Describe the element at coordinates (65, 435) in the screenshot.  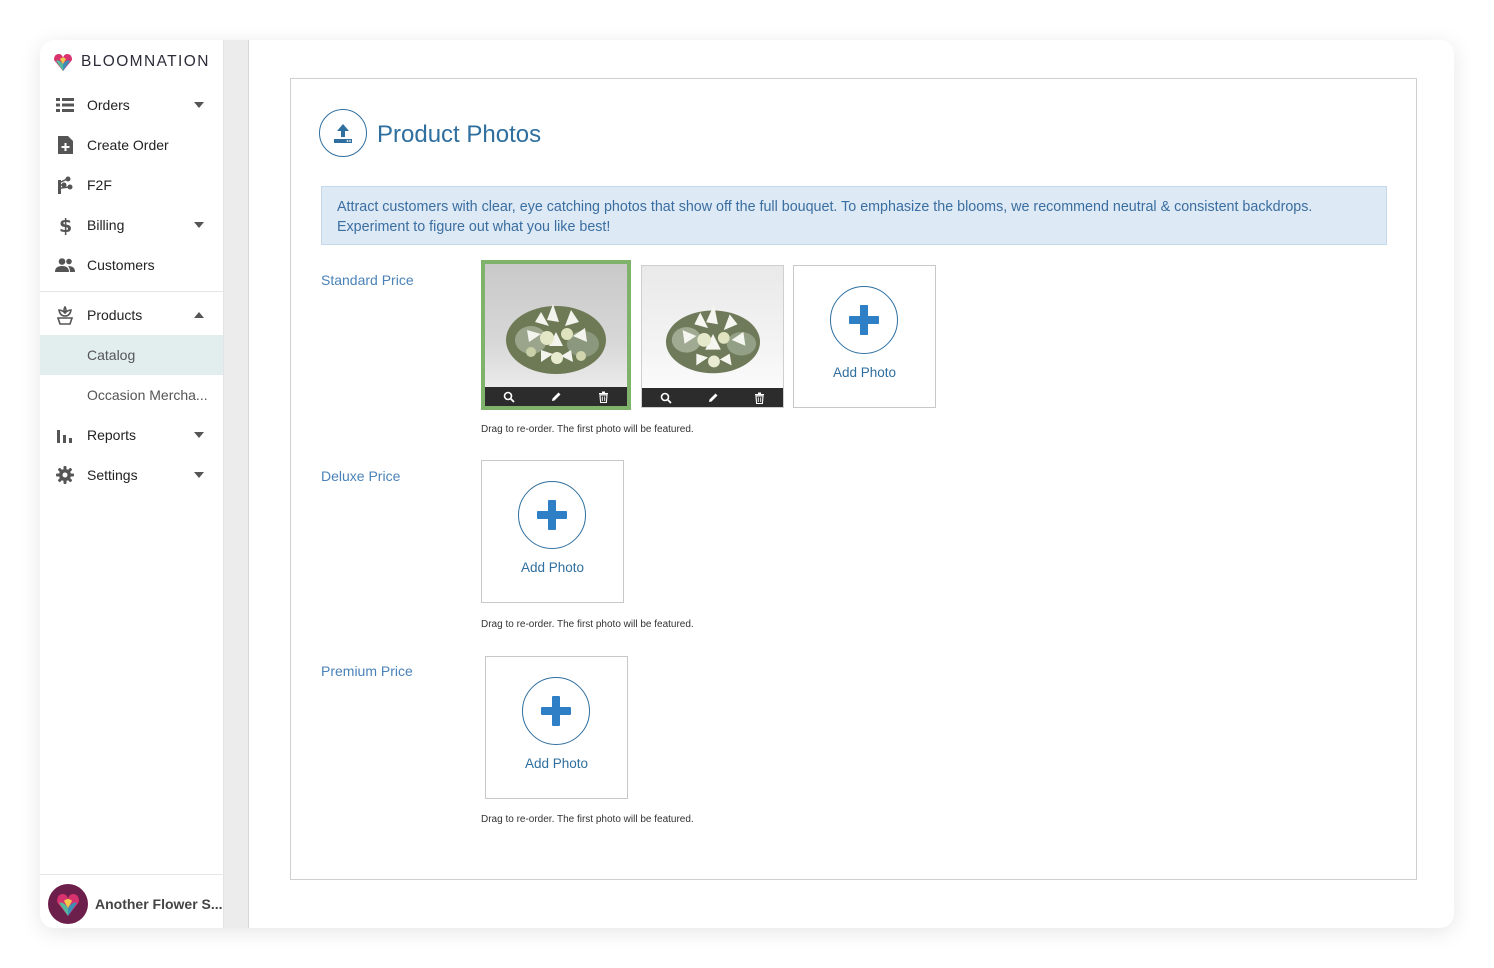
I see `bar-chart-icon` at that location.